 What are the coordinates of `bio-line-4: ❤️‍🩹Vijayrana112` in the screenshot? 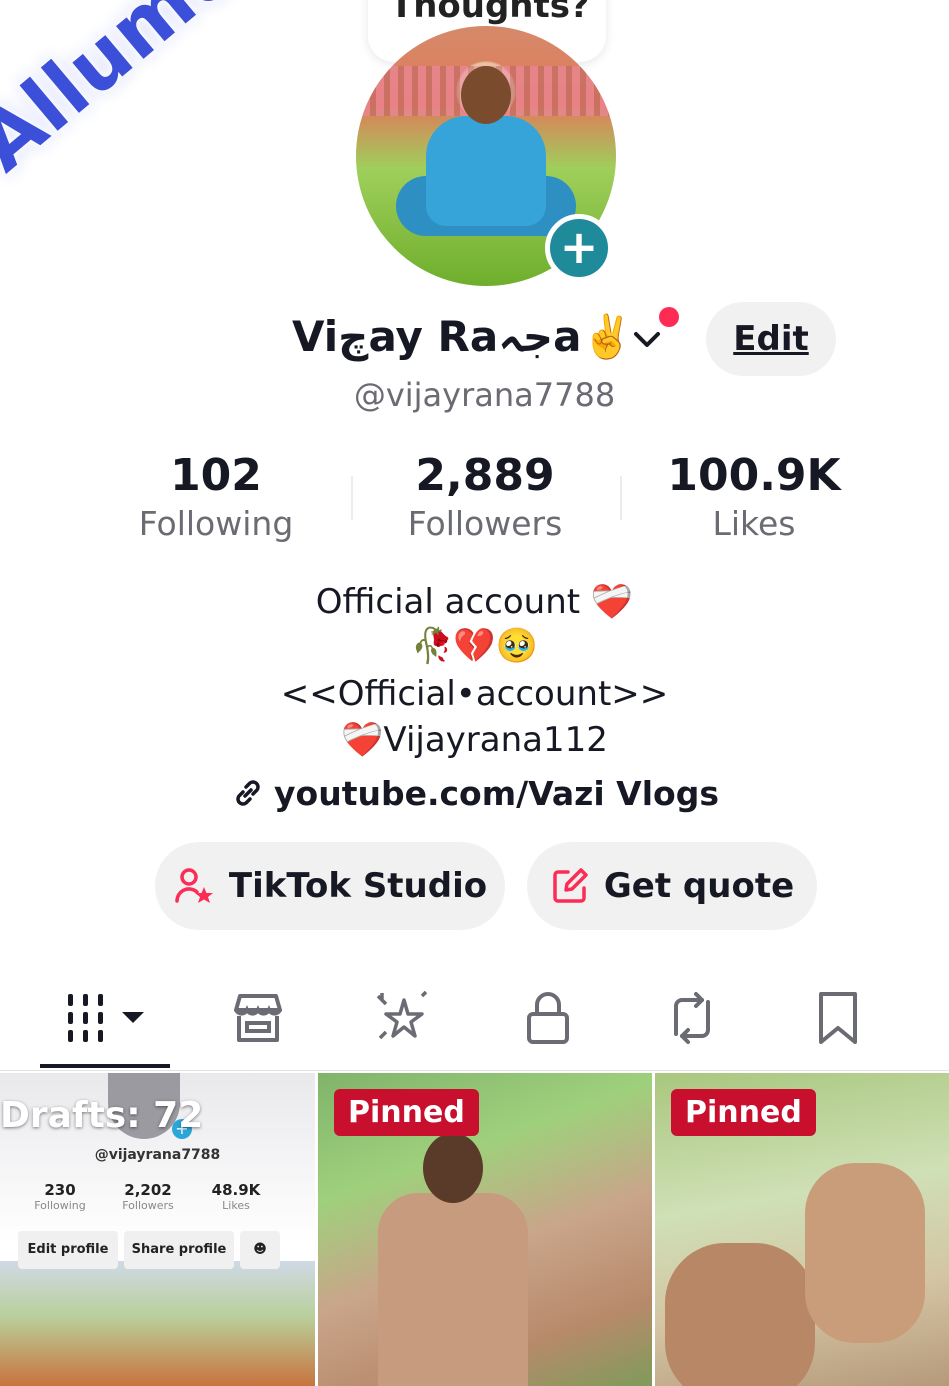 It's located at (474, 740).